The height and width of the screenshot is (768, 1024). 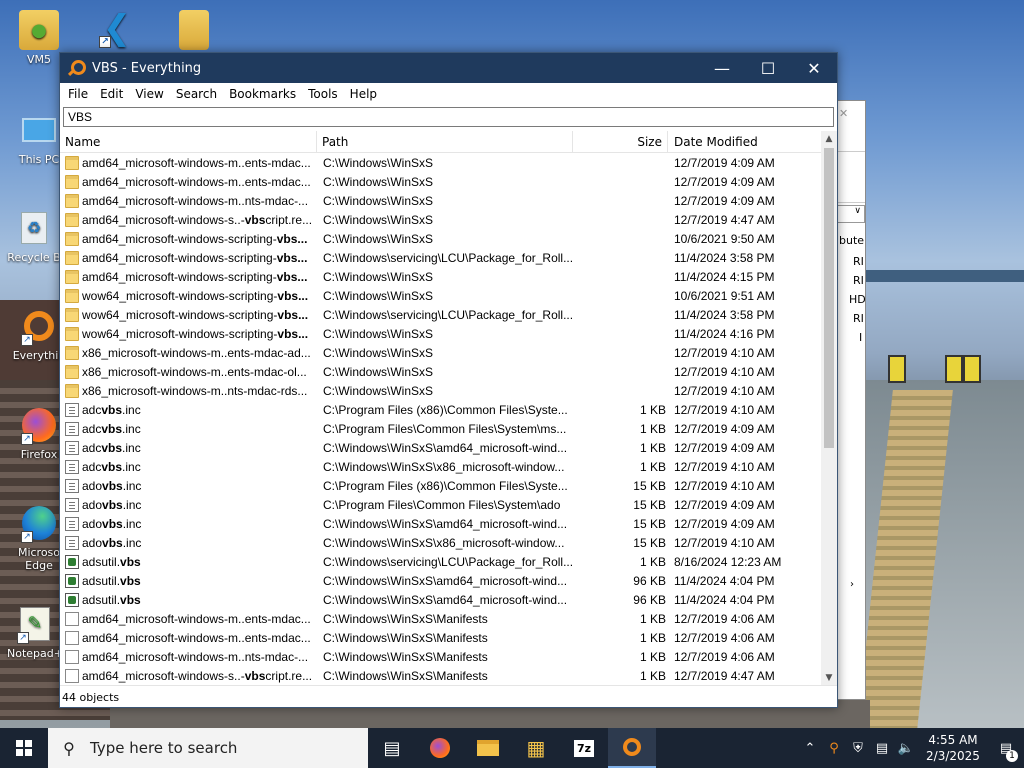 I want to click on result-name-match: vbs, so click(x=130, y=581).